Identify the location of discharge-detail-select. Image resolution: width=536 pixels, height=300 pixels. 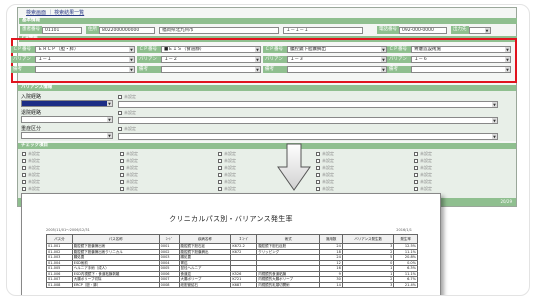
(308, 120).